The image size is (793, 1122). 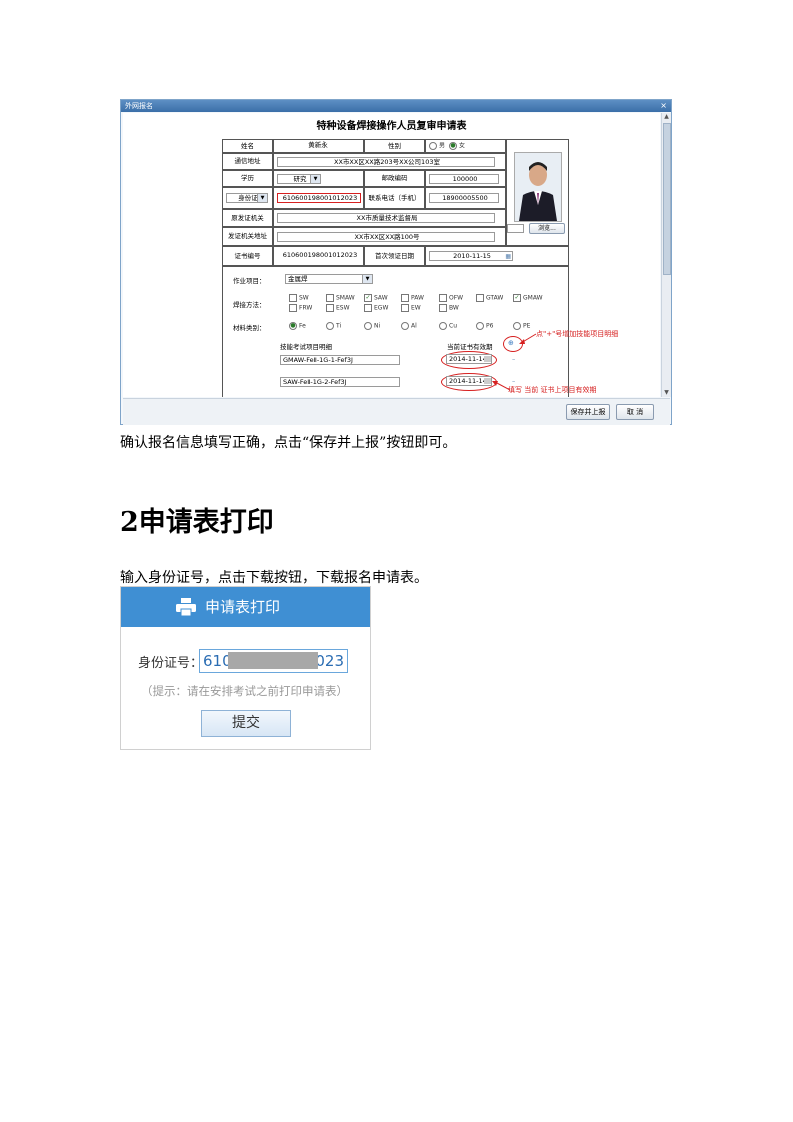 I want to click on material-radio-ni: Ni, so click(x=372, y=326).